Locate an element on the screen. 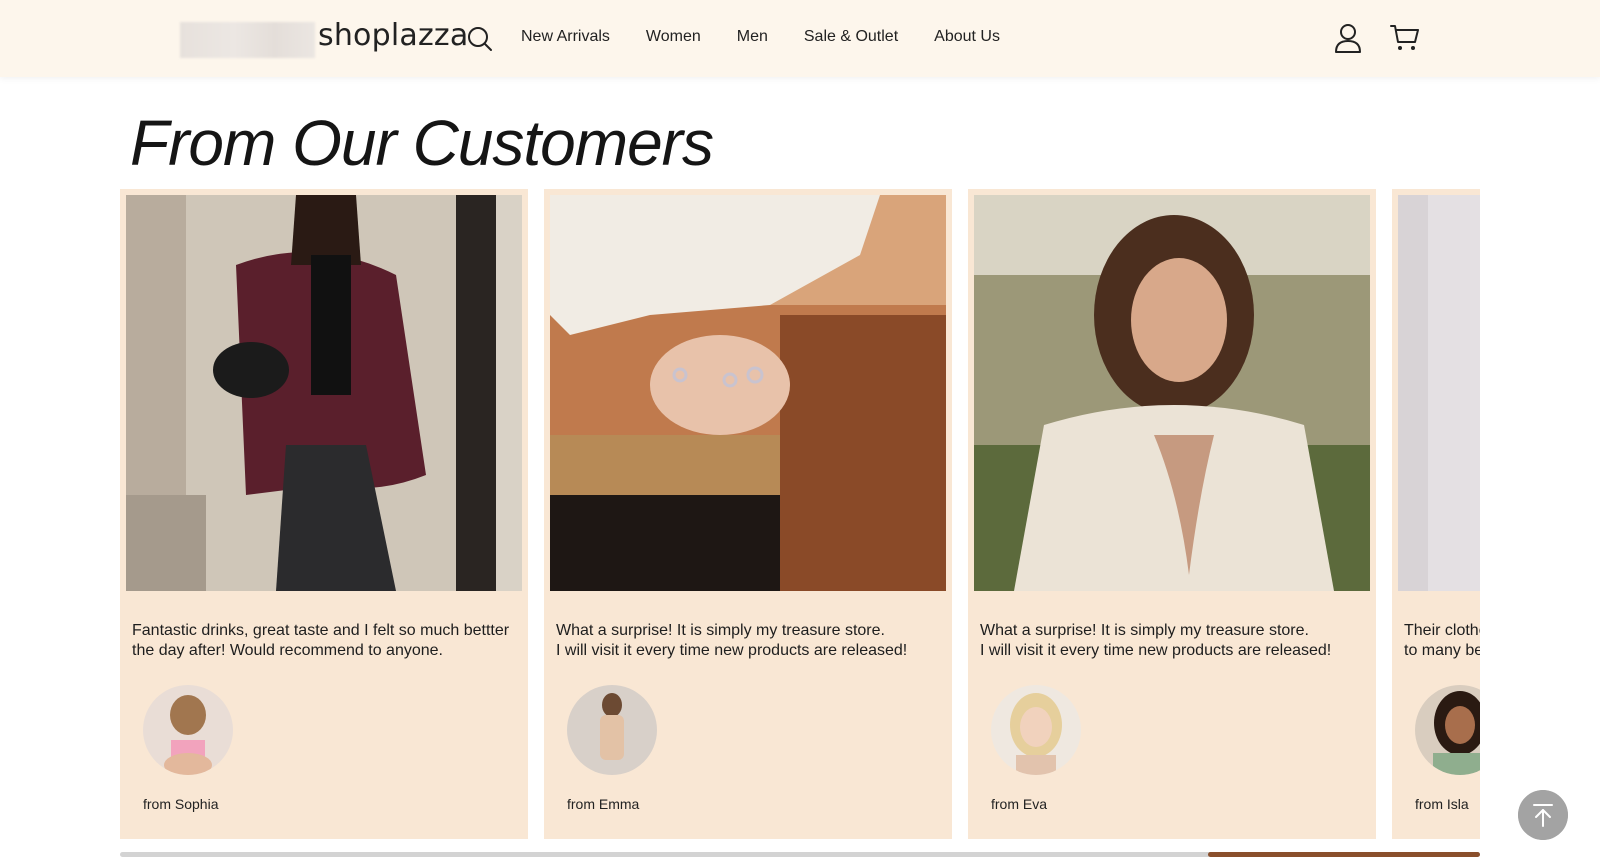  nav-men: Men is located at coordinates (752, 37).